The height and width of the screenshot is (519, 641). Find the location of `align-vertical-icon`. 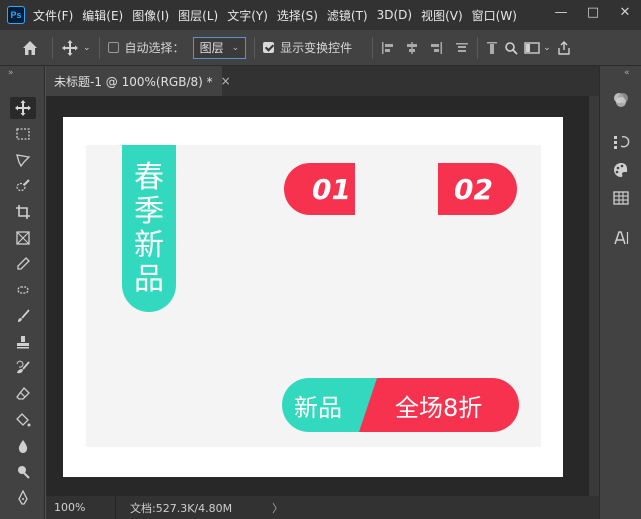

align-vertical-icon is located at coordinates (492, 48).